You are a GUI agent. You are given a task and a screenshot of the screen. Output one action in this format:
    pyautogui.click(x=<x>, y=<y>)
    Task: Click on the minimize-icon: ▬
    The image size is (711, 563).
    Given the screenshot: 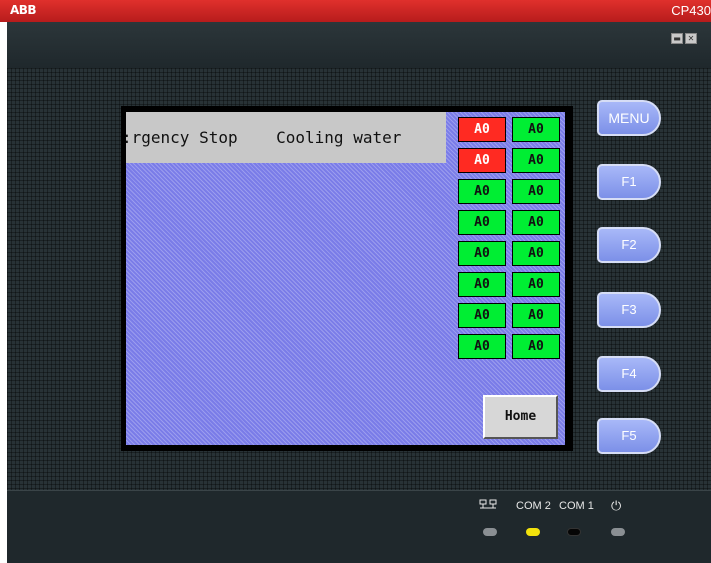 What is the action you would take?
    pyautogui.click(x=677, y=38)
    